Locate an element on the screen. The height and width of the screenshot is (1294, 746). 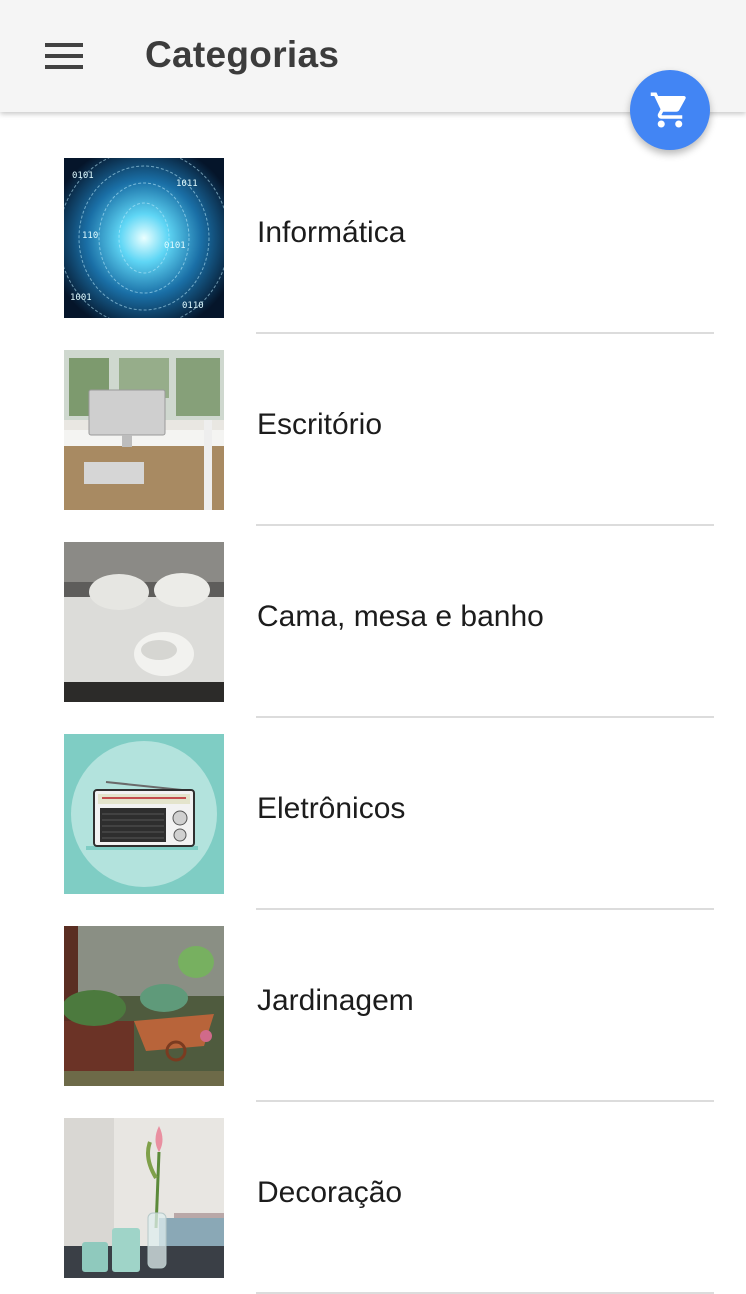
category-item-escritorio: Escritório is located at coordinates (373, 430).